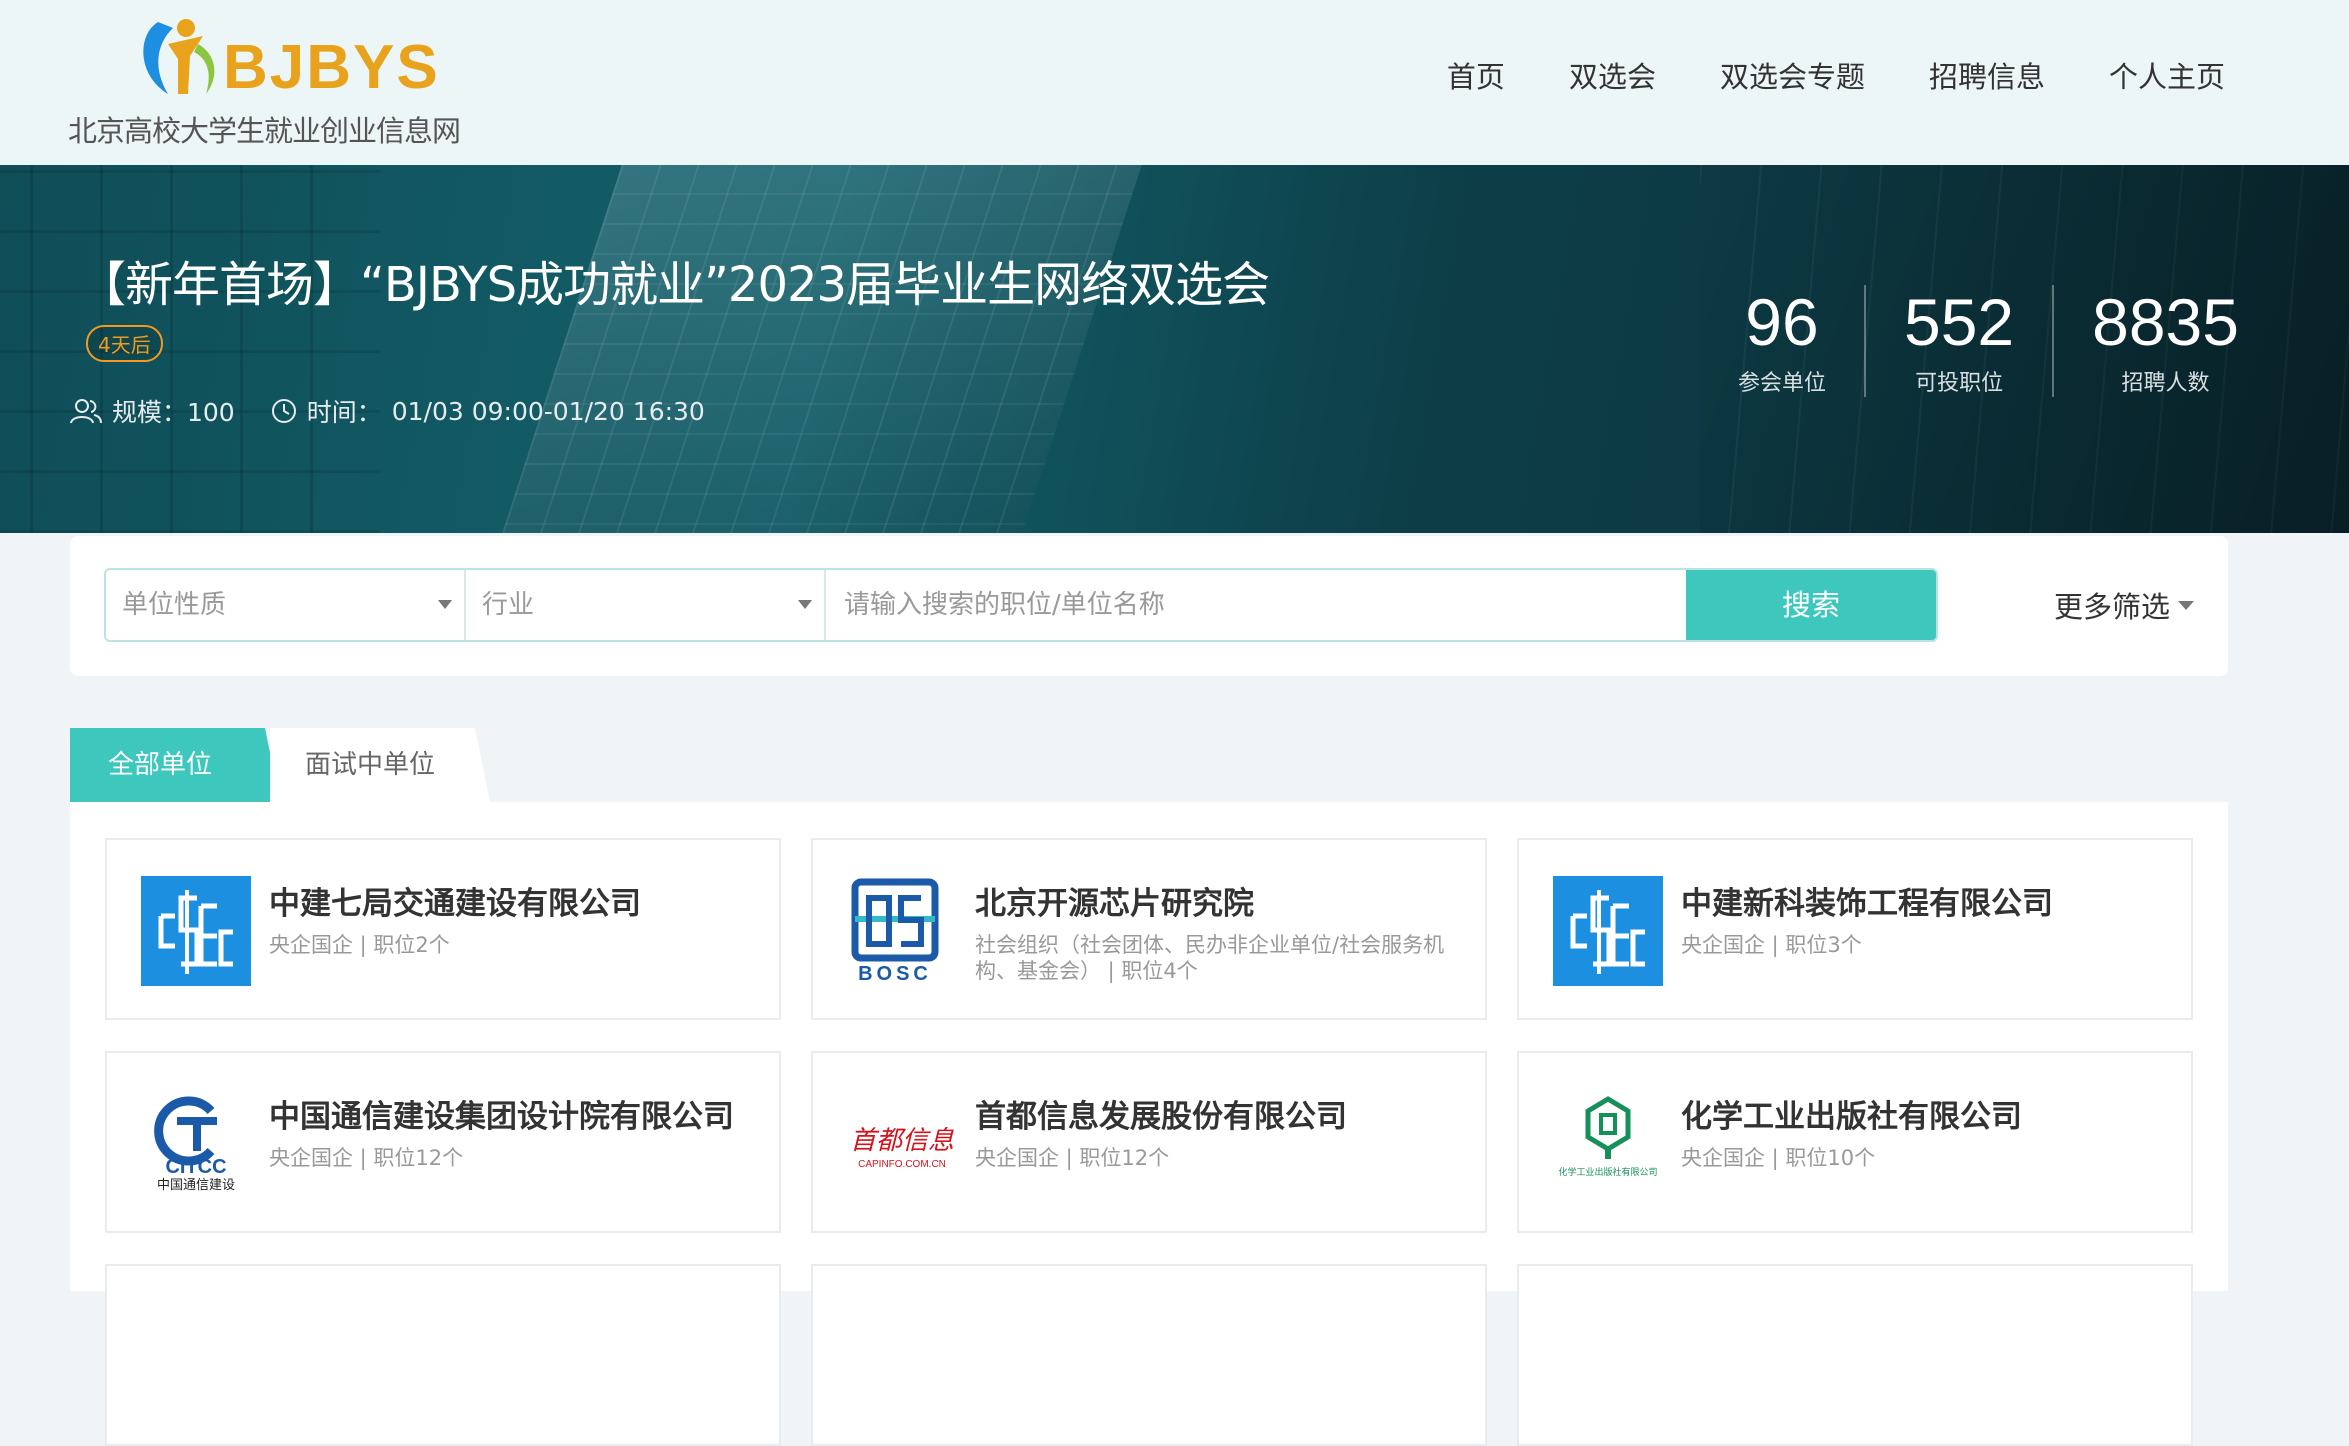 The width and height of the screenshot is (2349, 1446). I want to click on stat-label: 参会单位, so click(1782, 383).